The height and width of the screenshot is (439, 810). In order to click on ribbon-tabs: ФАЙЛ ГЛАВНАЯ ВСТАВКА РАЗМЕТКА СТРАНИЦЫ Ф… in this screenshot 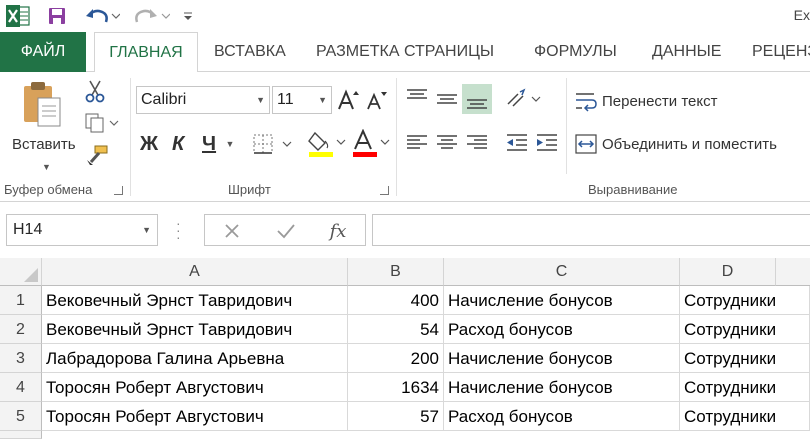, I will do `click(405, 52)`.